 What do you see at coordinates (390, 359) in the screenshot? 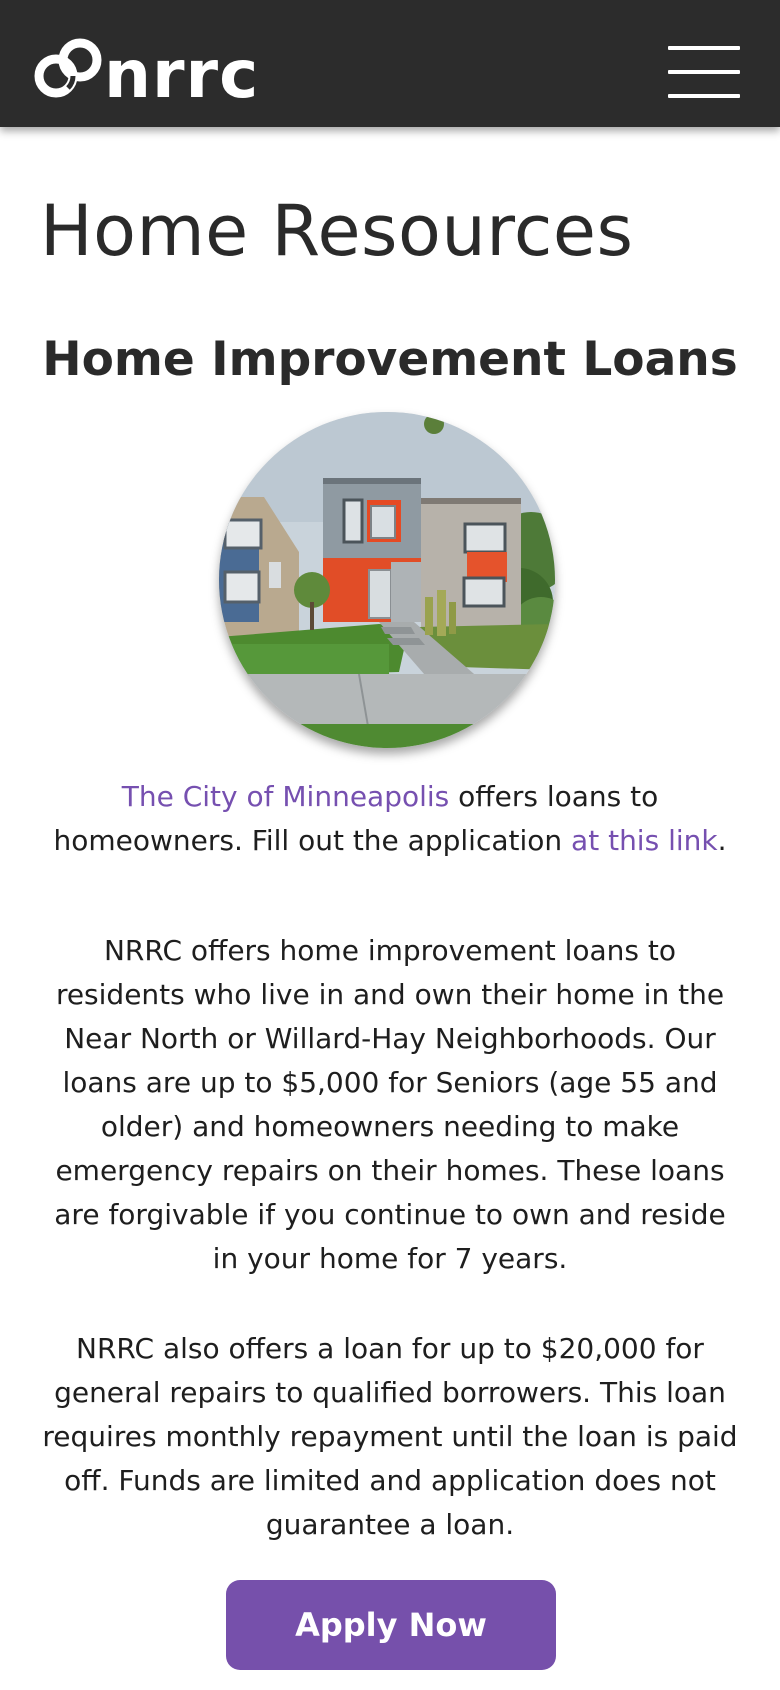
I see `section-title: Home Improvement Loans` at bounding box center [390, 359].